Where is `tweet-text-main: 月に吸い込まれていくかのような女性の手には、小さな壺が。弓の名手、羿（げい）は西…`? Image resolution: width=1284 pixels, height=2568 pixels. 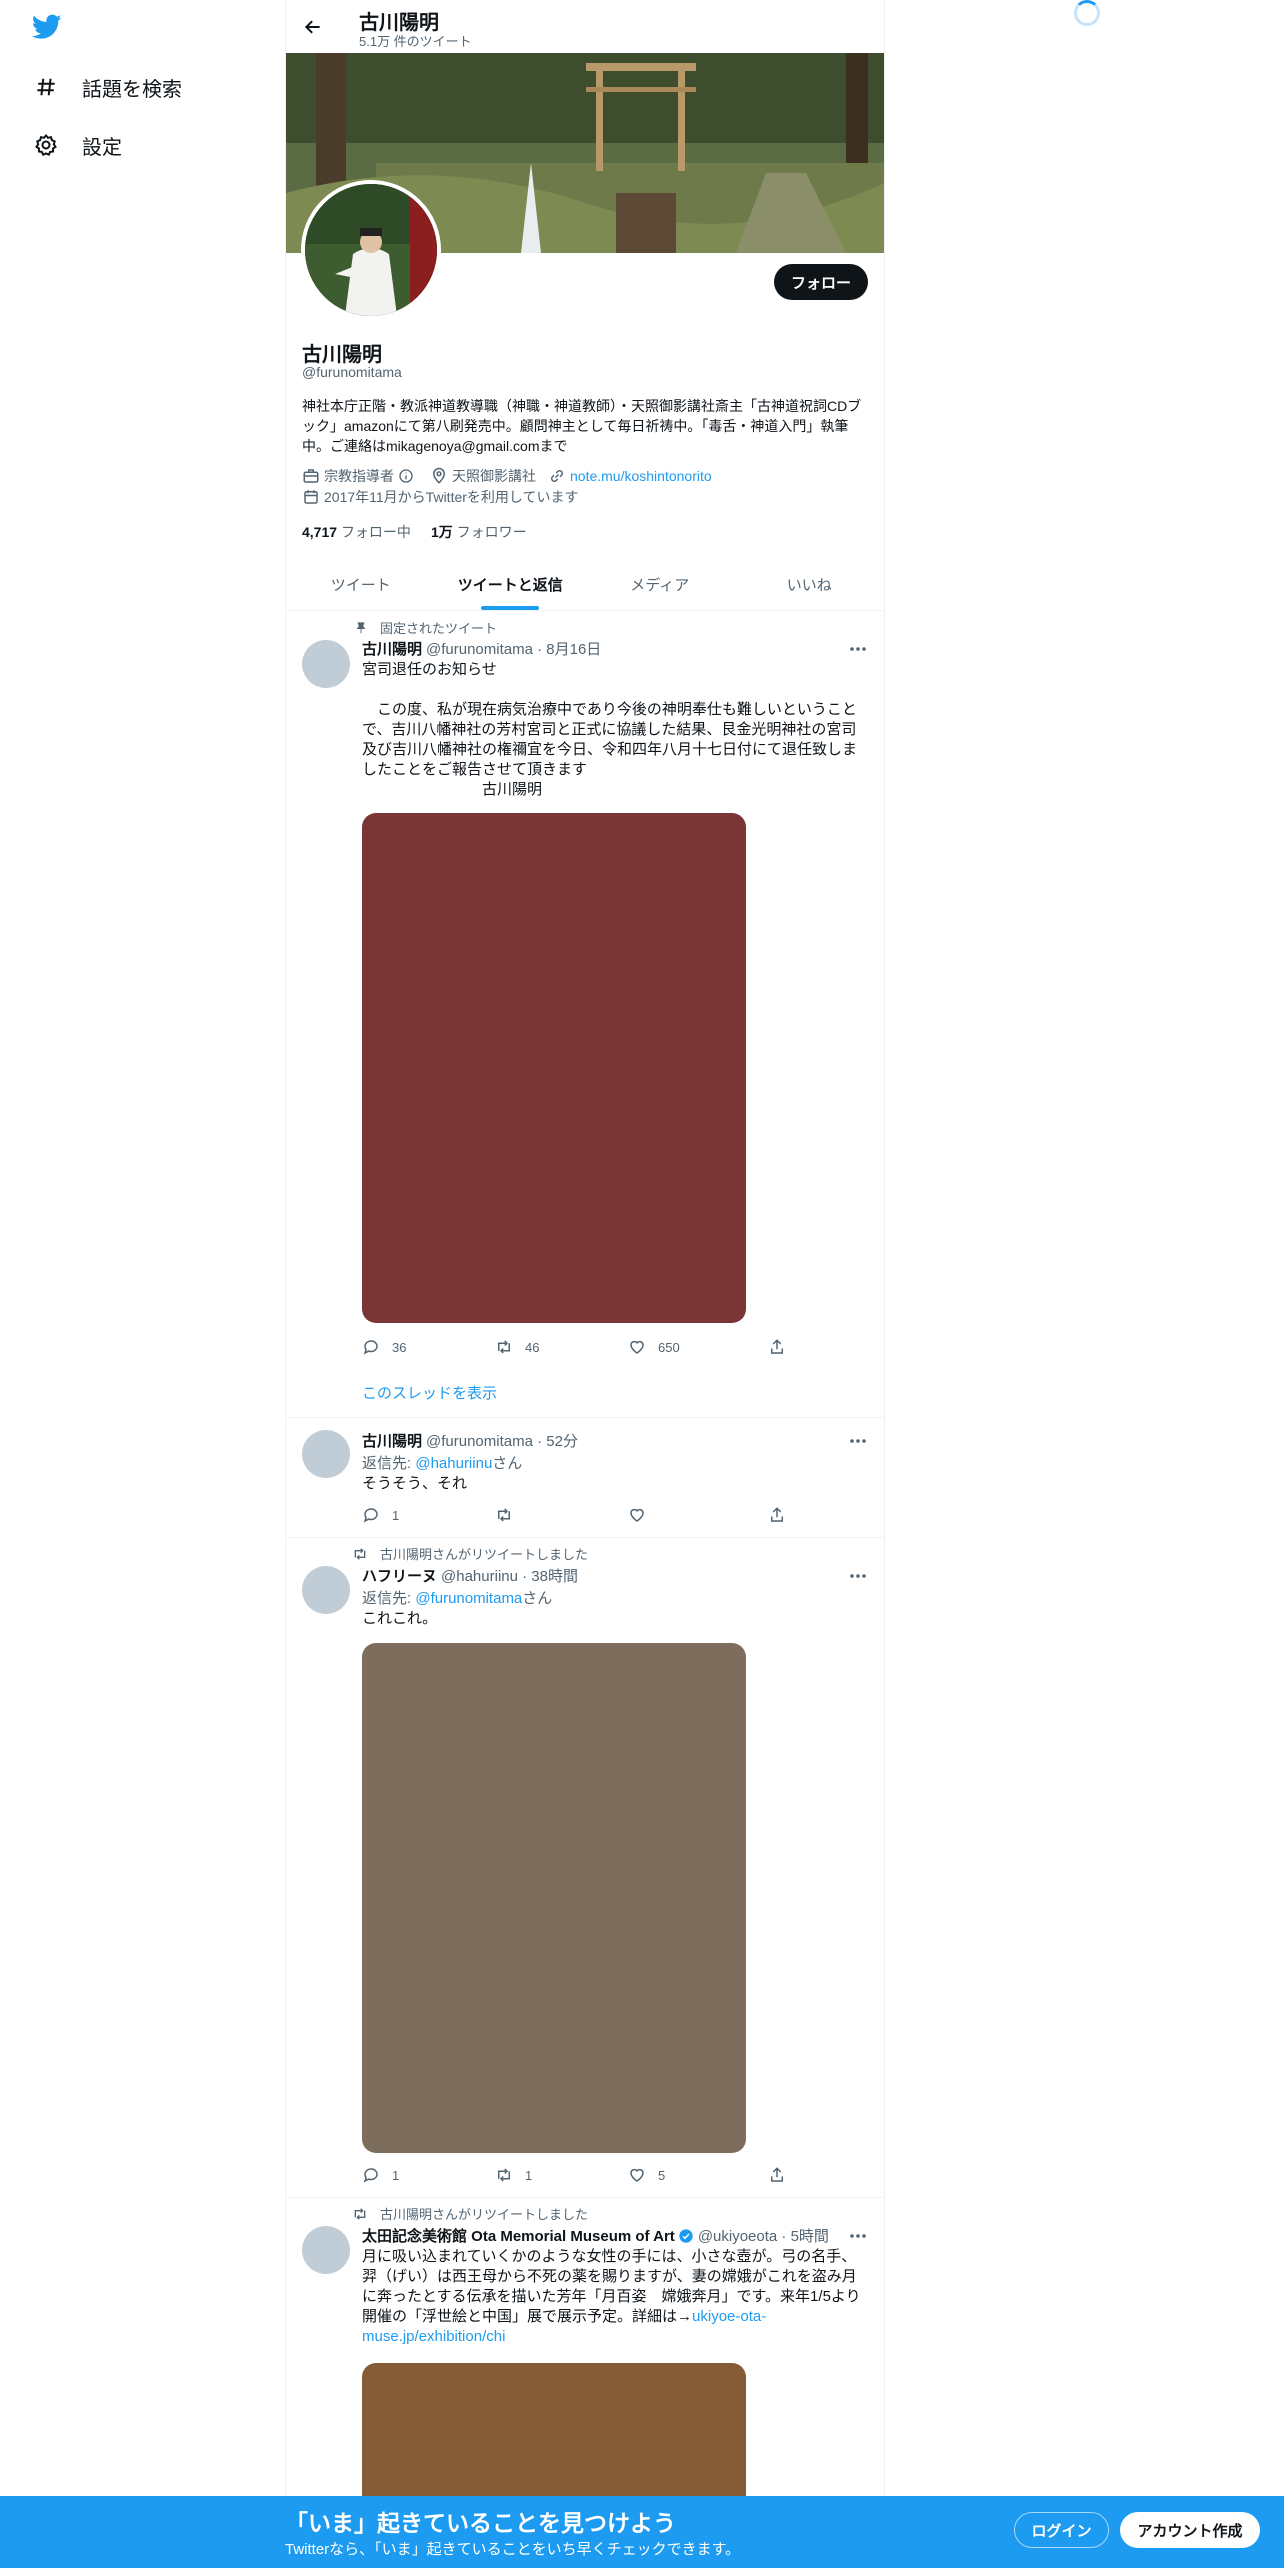 tweet-text-main: 月に吸い込まれていくかのような女性の手には、小さな壺が。弓の名手、羿（げい）は西… is located at coordinates (611, 2286).